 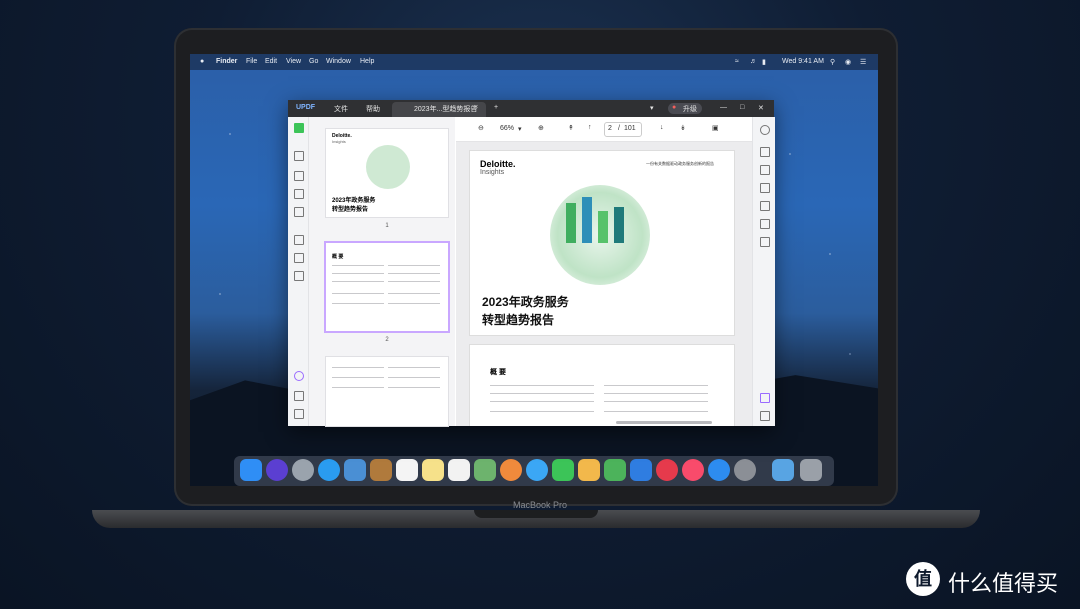 What do you see at coordinates (445, 109) in the screenshot?
I see `tab-title: 2023年...型趋势报告` at bounding box center [445, 109].